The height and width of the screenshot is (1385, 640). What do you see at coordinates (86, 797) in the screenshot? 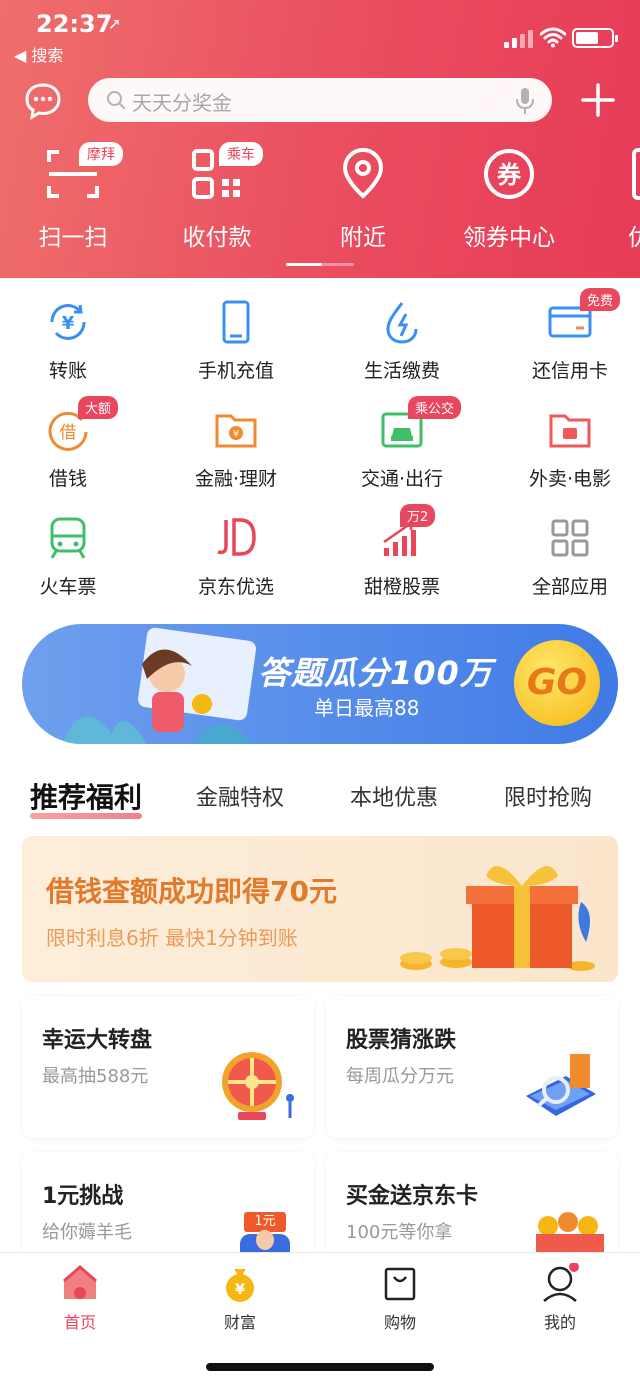
I see `tab-recommended: 推荐福利` at bounding box center [86, 797].